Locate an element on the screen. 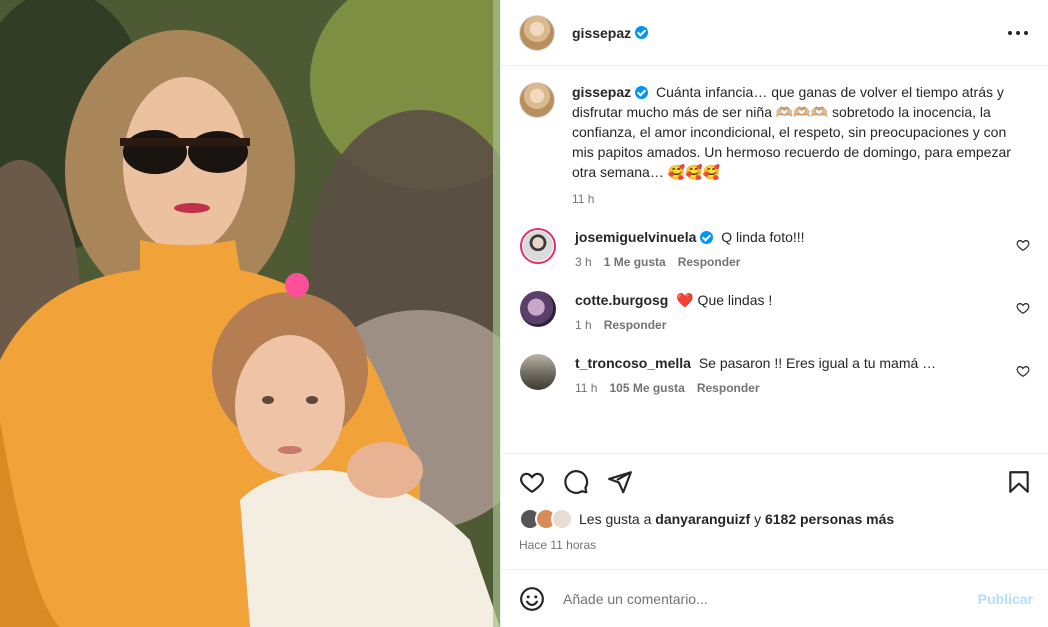 The image size is (1048, 627). comment-likes-count: 105 Me gusta is located at coordinates (646, 388).